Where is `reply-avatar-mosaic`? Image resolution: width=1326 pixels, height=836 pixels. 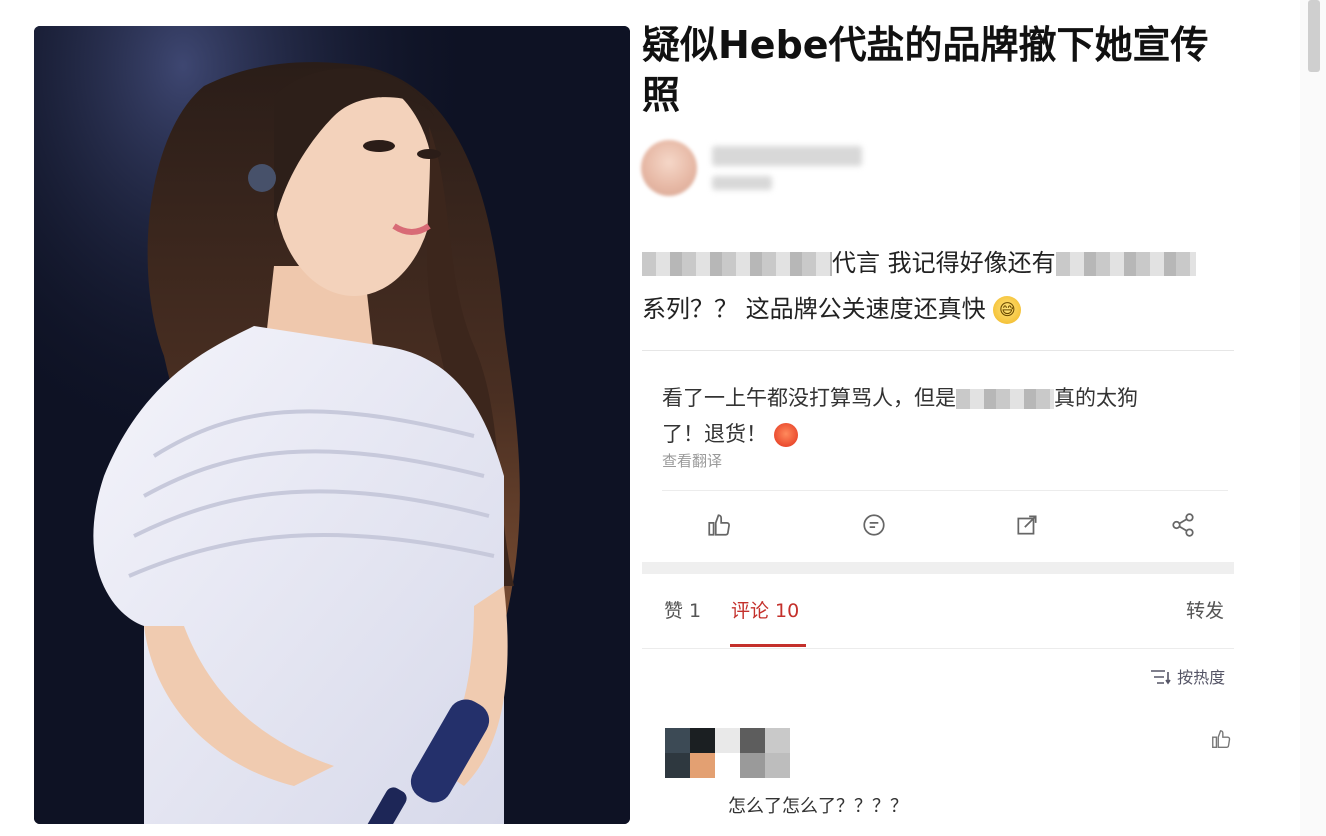
reply-avatar-mosaic is located at coordinates (729, 753).